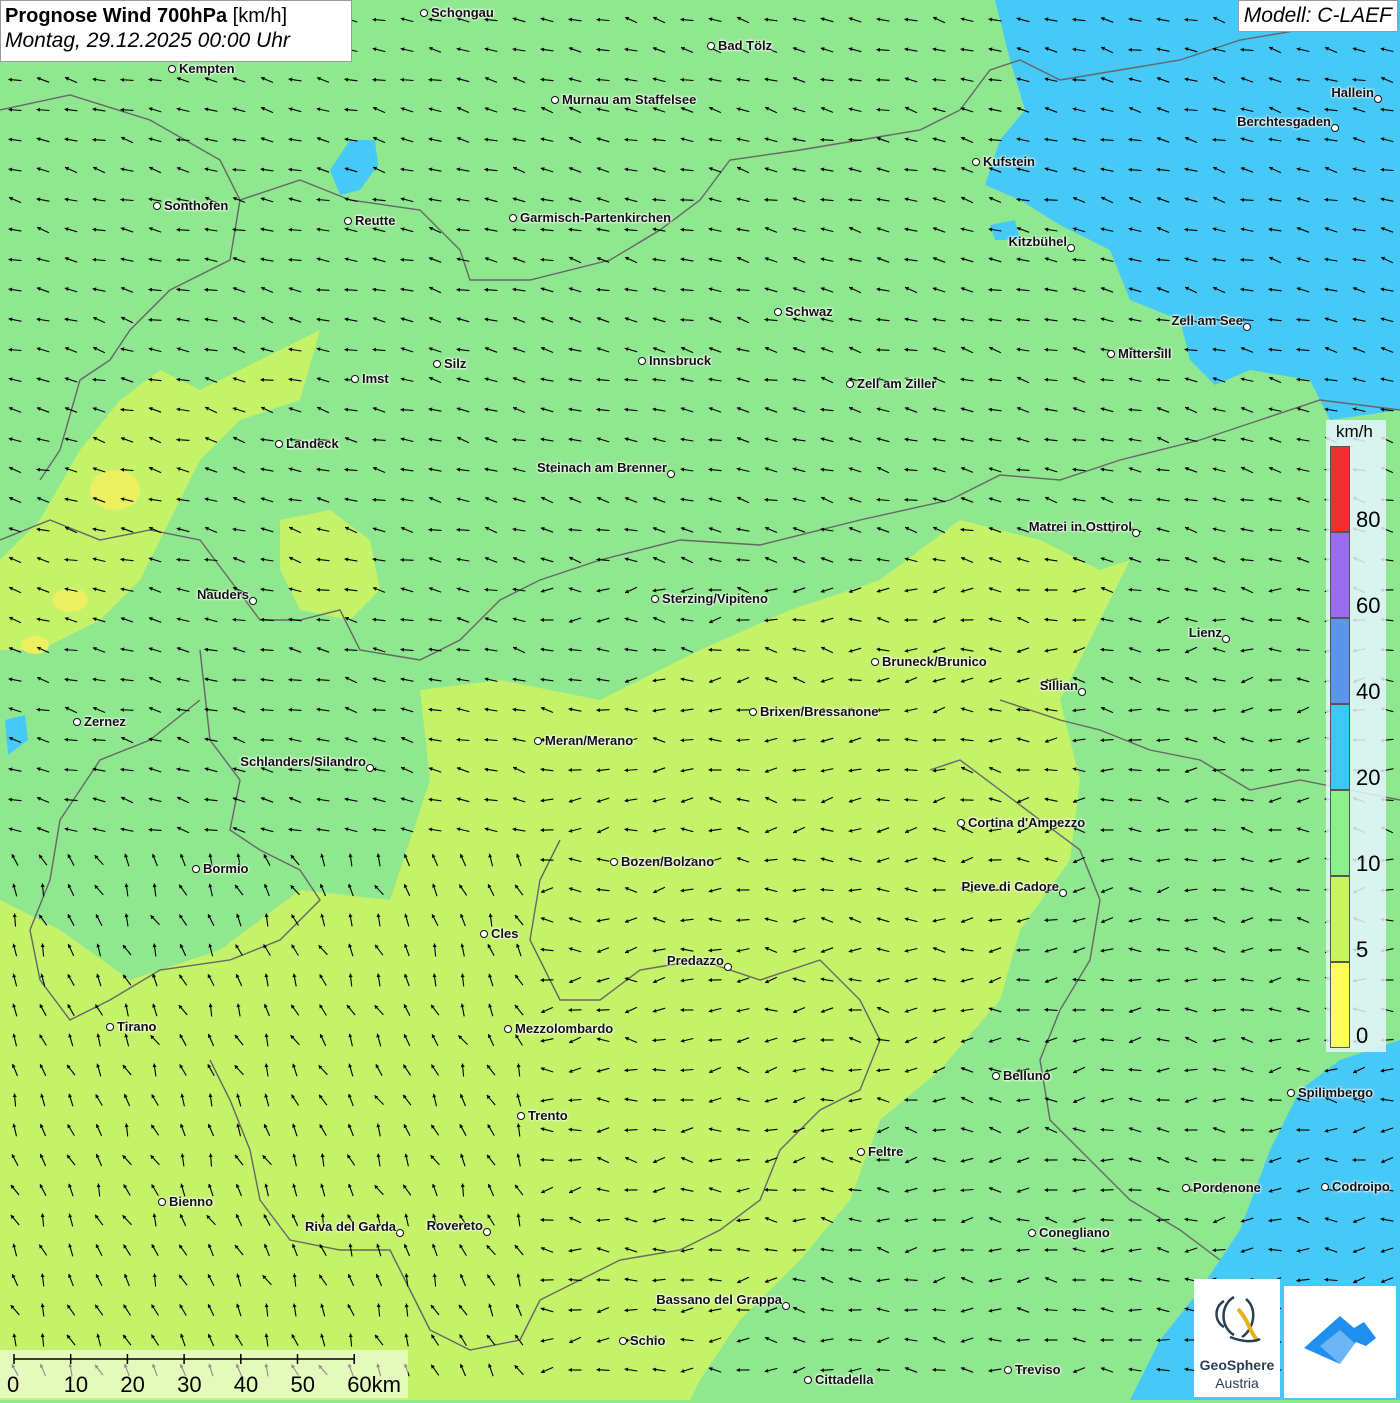  I want to click on city-label: Brixen/Bressanone, so click(819, 711).